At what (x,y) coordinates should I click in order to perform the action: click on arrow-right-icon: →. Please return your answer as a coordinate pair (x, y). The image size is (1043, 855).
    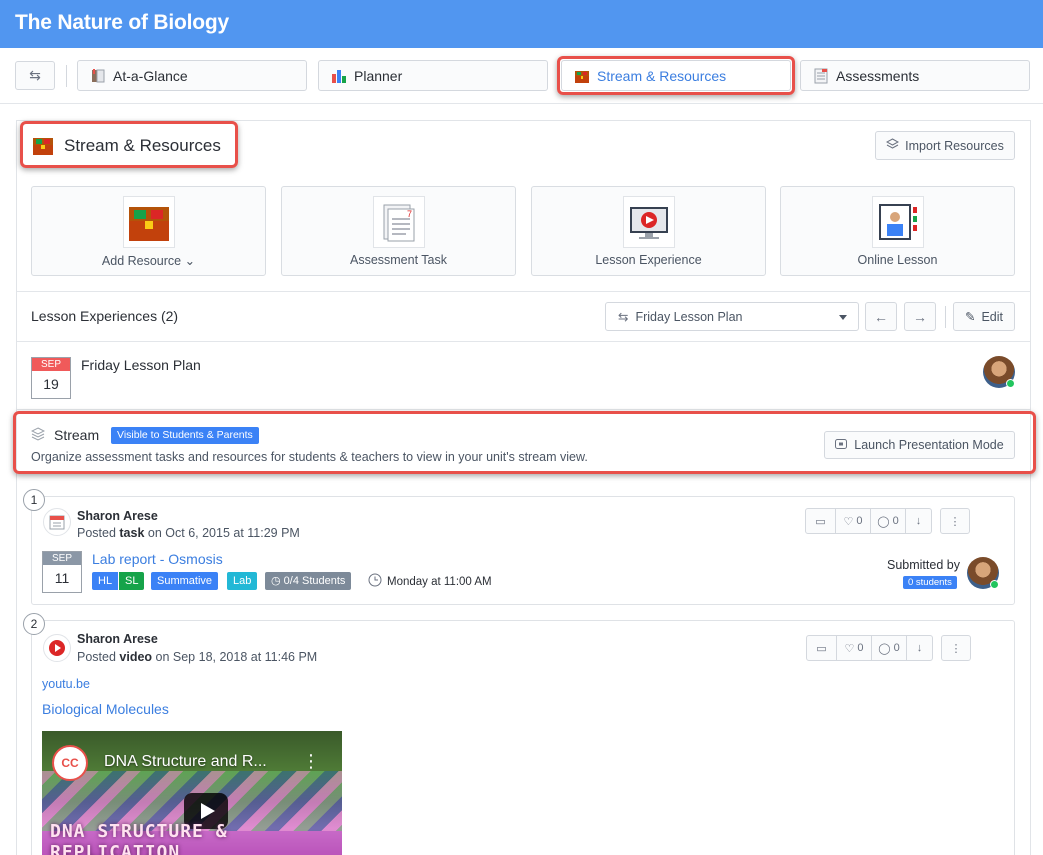
    Looking at the image, I should click on (920, 316).